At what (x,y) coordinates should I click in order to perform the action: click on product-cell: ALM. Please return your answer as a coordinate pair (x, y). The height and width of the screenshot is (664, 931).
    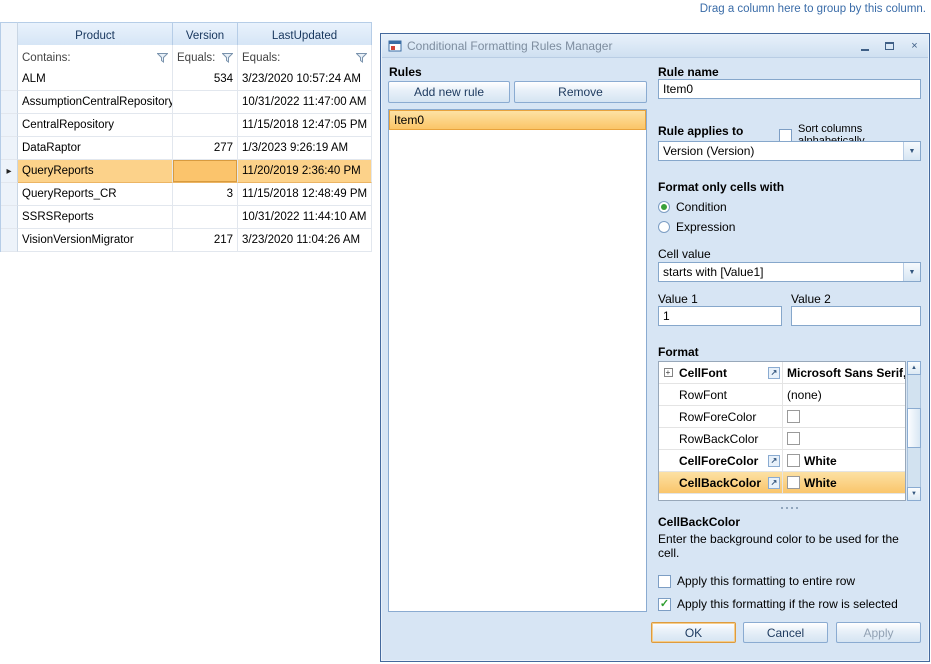
    Looking at the image, I should click on (95, 79).